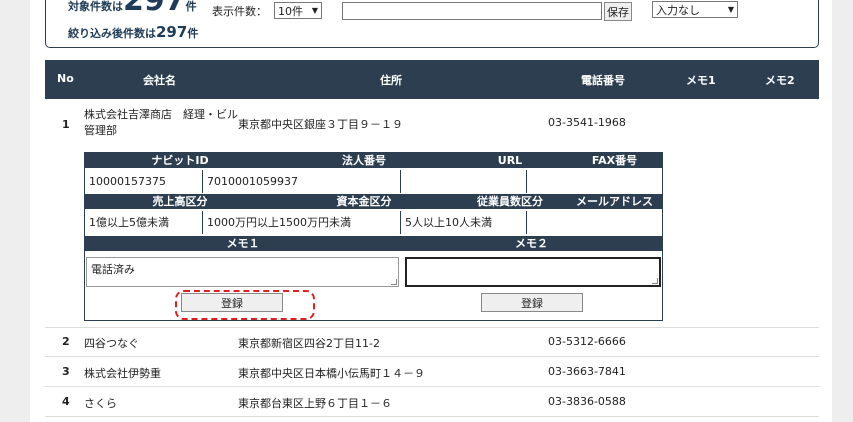 The image size is (853, 422). Describe the element at coordinates (587, 401) in the screenshot. I see `row-phone: 03-3836-0588` at that location.